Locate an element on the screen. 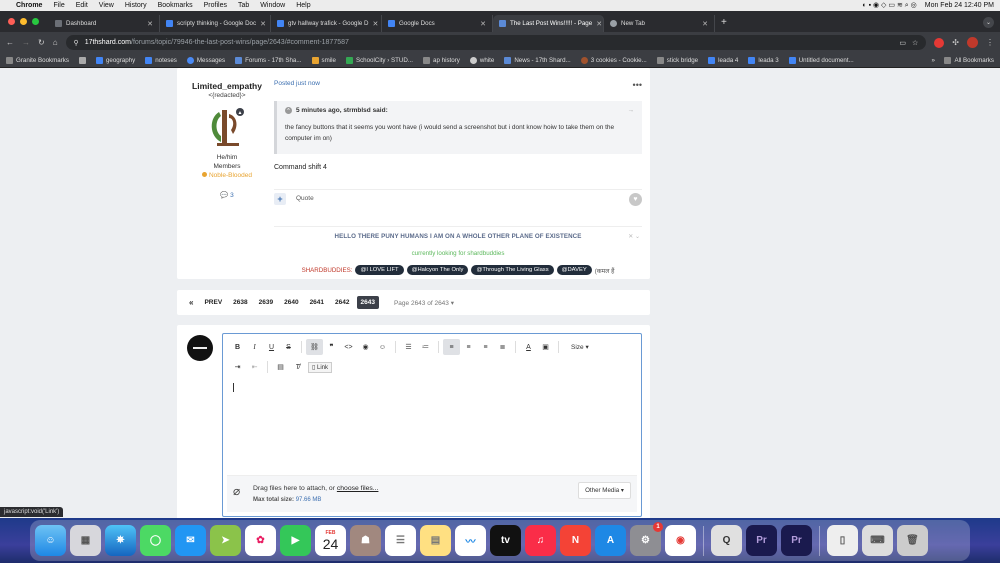  menu-tab: Tab is located at coordinates (243, 5).